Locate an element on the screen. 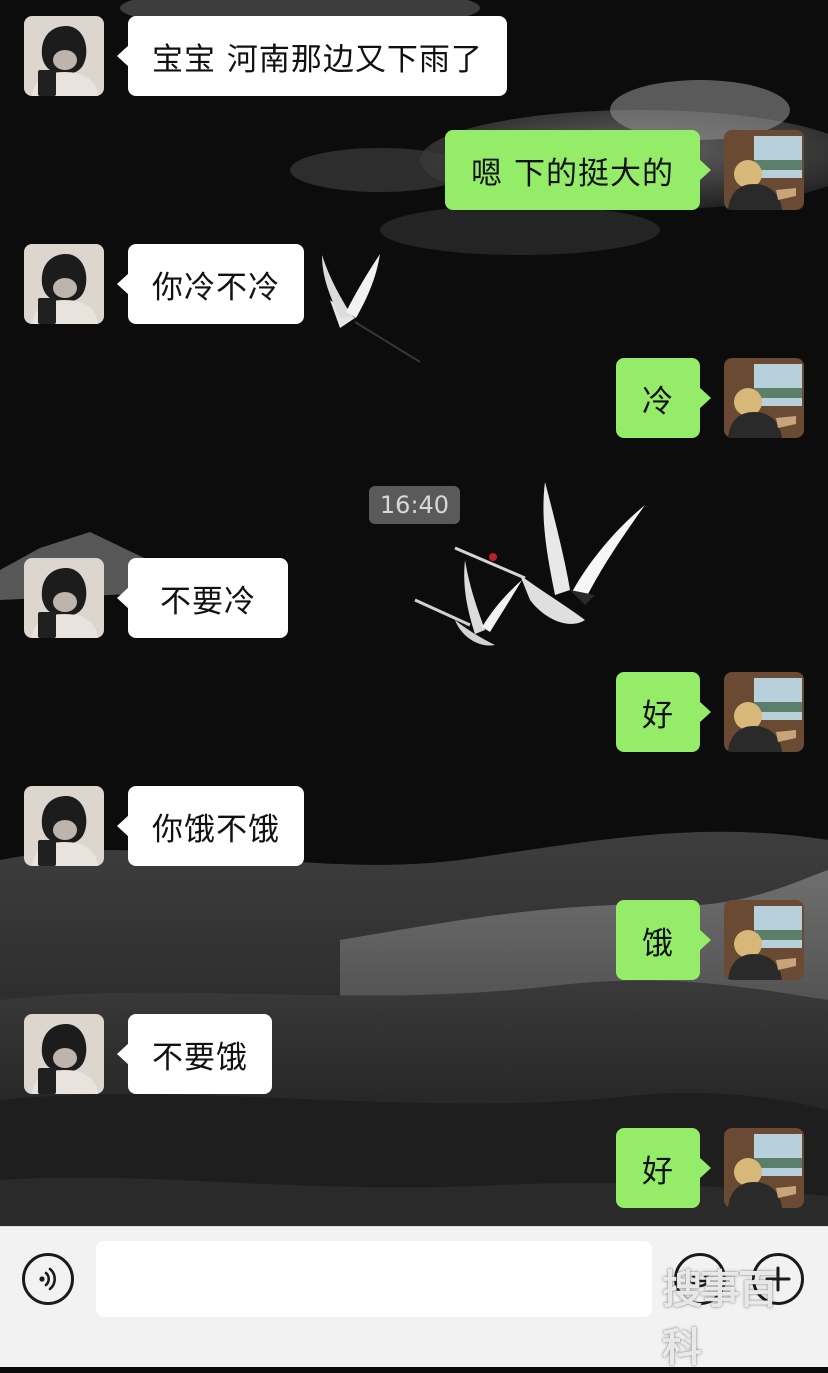 This screenshot has width=828, height=1373. message-bubble-incoming: 不要饿 is located at coordinates (194, 1054).